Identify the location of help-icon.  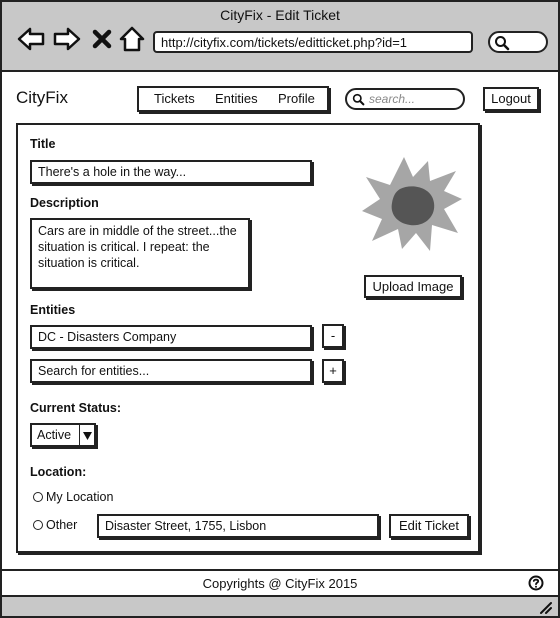
(536, 583).